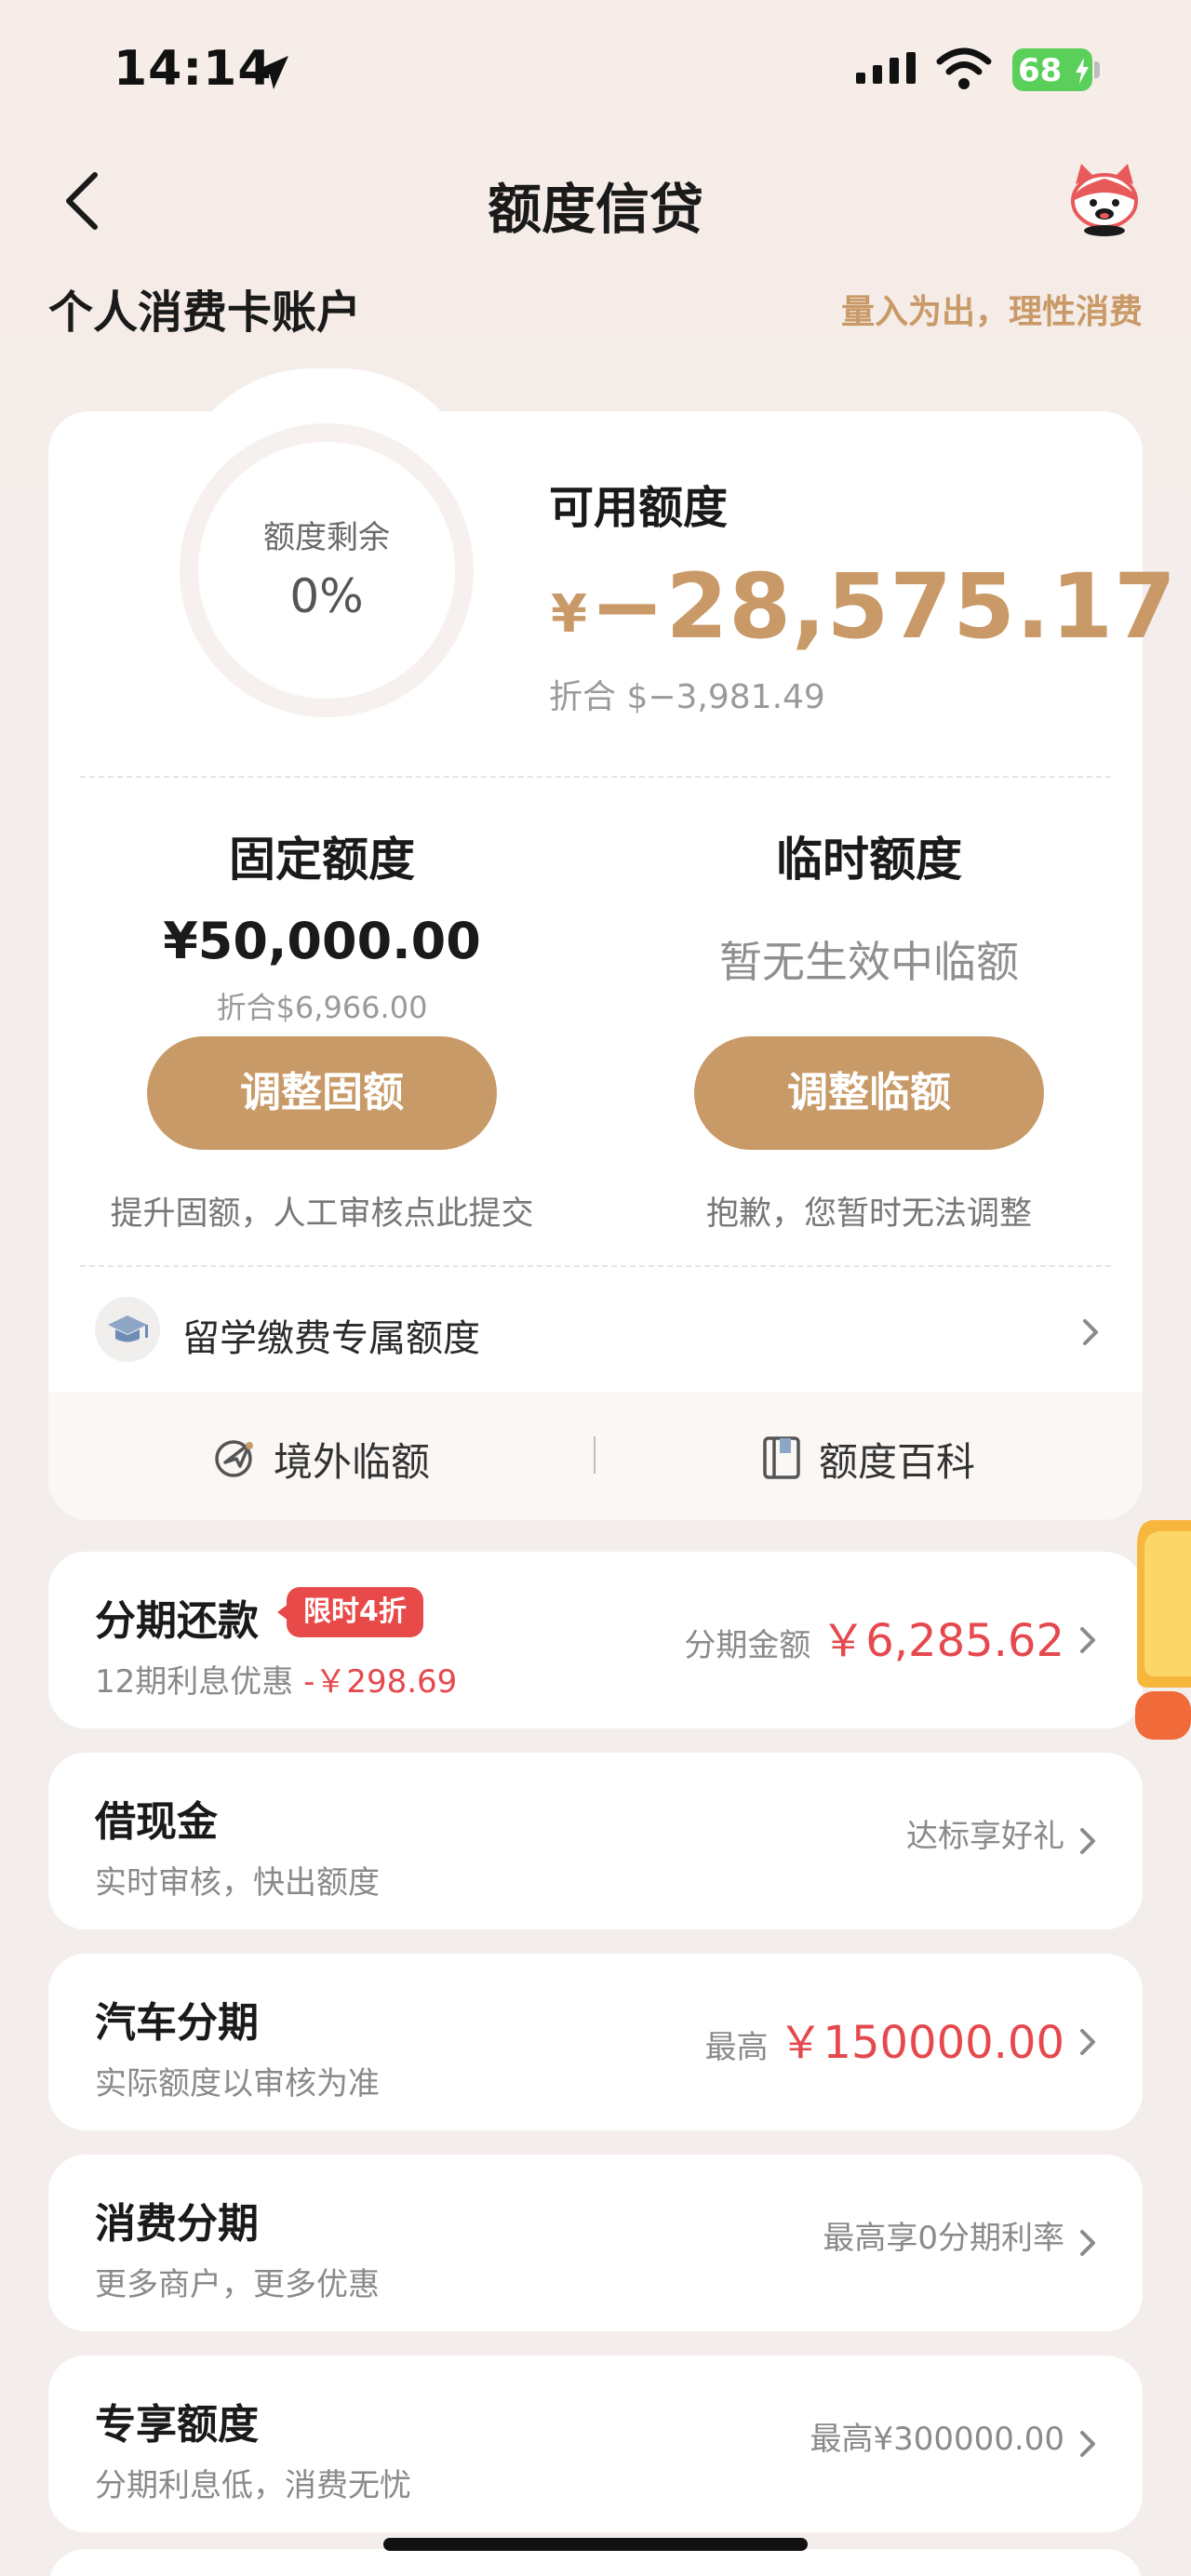 This screenshot has height=2576, width=1191. What do you see at coordinates (177, 2224) in the screenshot?
I see `card-title: 消费分期` at bounding box center [177, 2224].